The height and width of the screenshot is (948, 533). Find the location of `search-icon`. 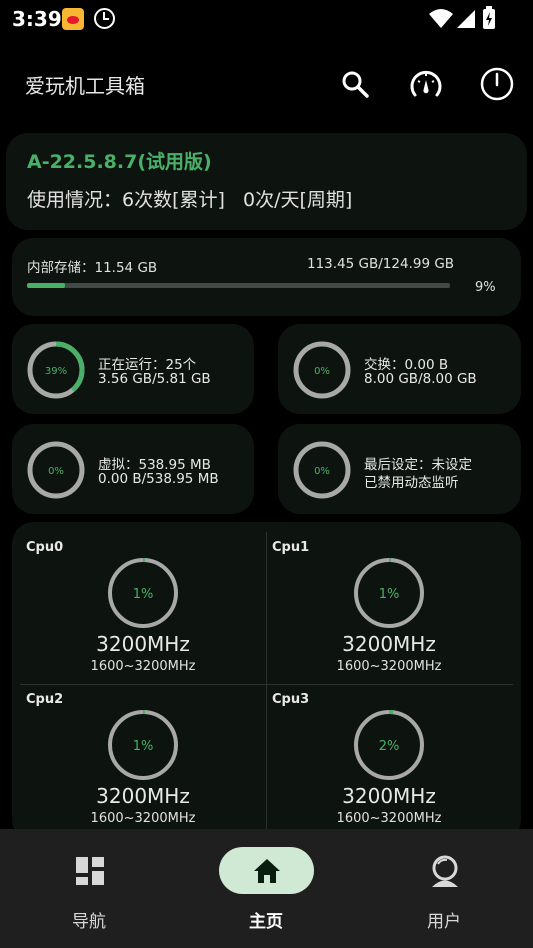

search-icon is located at coordinates (355, 84).